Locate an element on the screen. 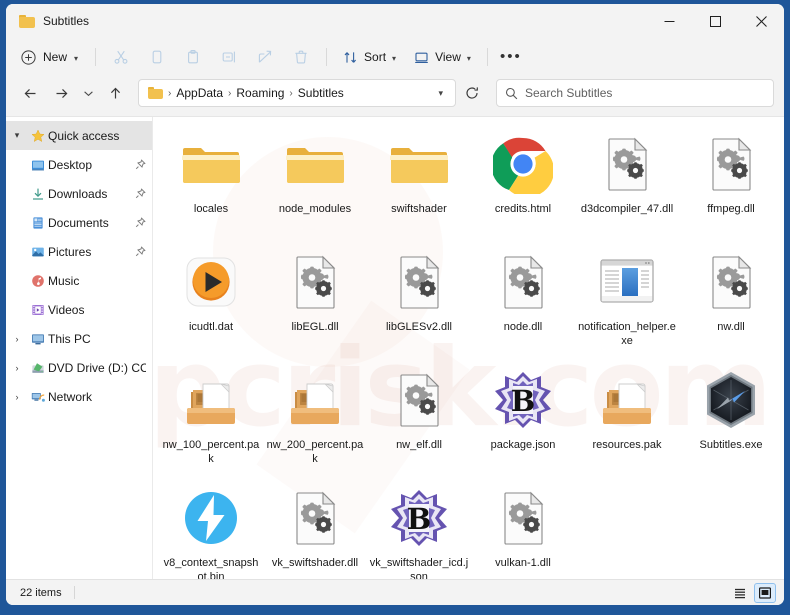 This screenshot has width=790, height=615. close-button is located at coordinates (761, 21).